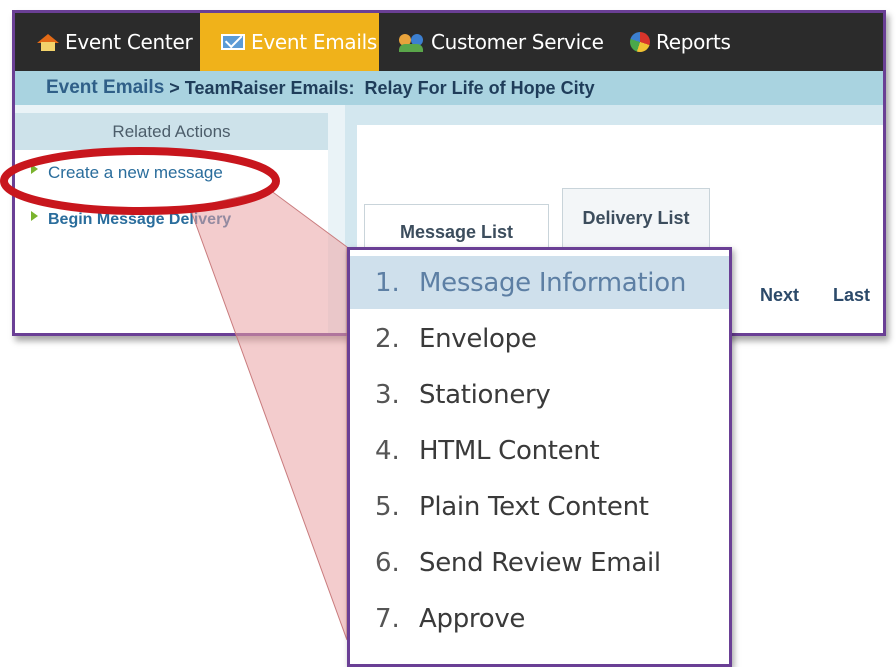 The width and height of the screenshot is (896, 667). I want to click on link-label: Begin Message Delivery, so click(140, 219).